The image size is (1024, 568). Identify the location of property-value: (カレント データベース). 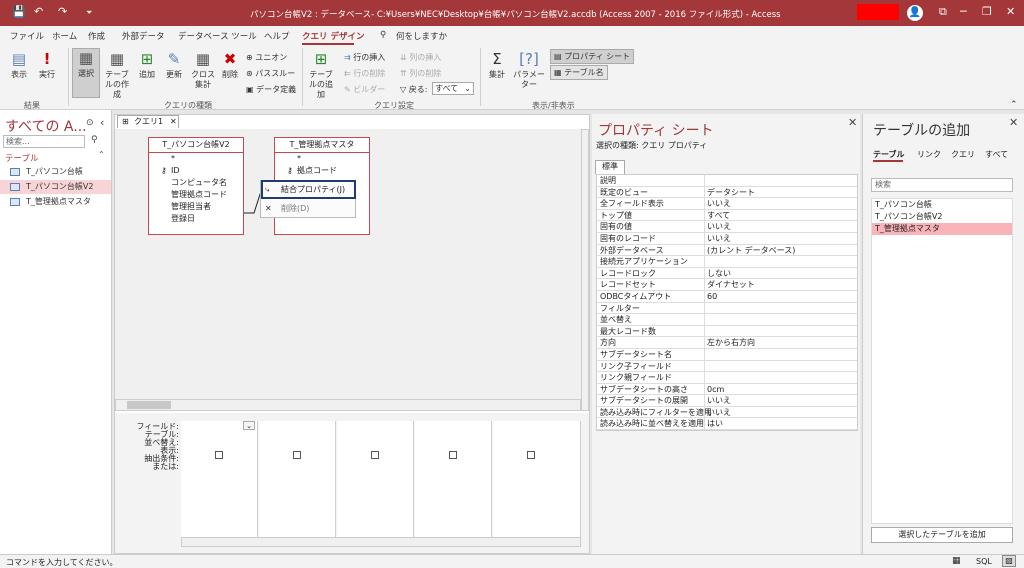
(749, 250).